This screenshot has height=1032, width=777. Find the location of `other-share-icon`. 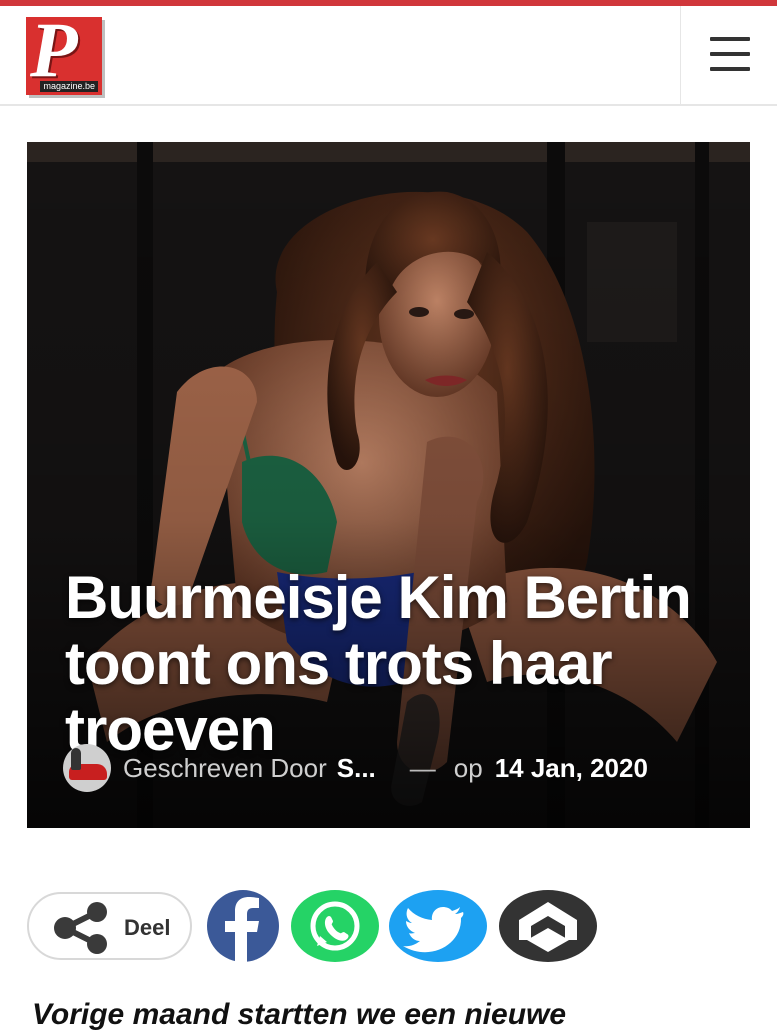

other-share-icon is located at coordinates (548, 926).